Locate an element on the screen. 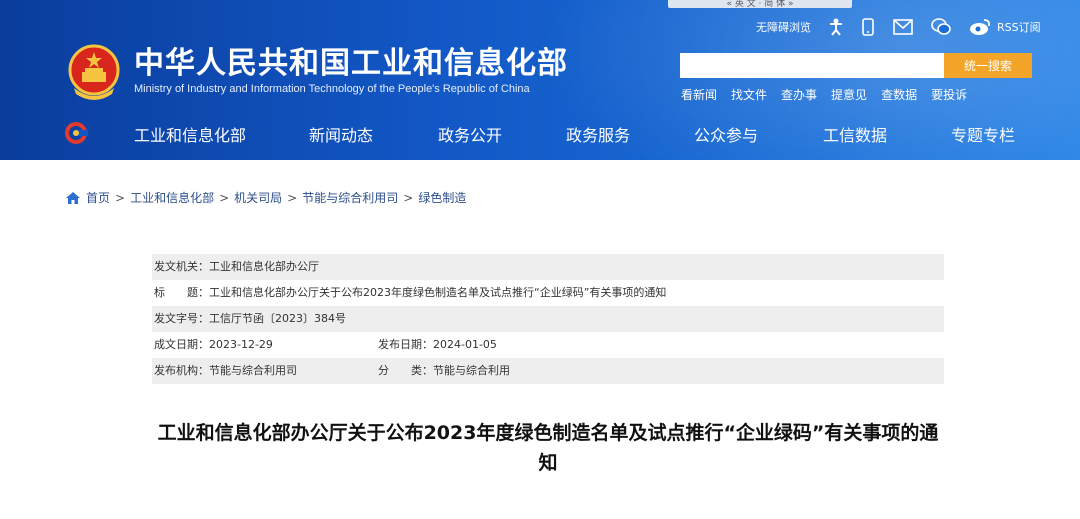  nav-item-government-affairs: 政务公开 is located at coordinates (470, 134).